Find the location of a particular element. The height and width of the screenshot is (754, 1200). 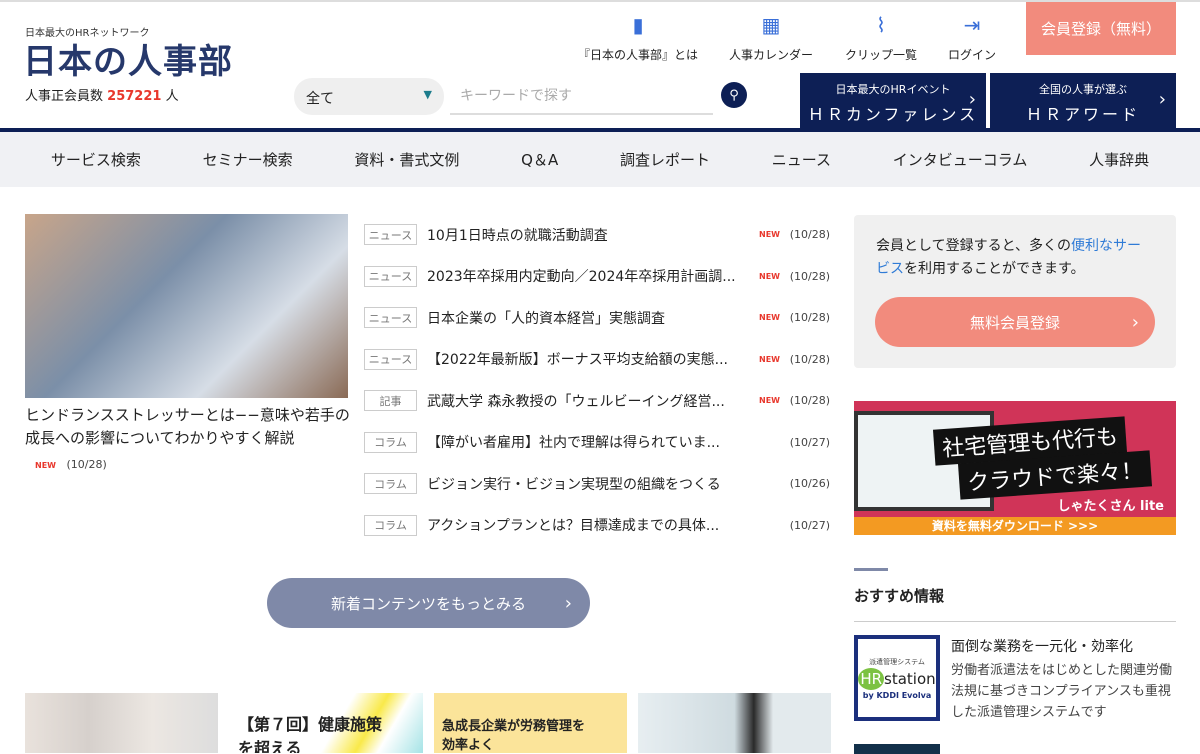

more-label: 新着コンテンツをもっとみる is located at coordinates (428, 603).